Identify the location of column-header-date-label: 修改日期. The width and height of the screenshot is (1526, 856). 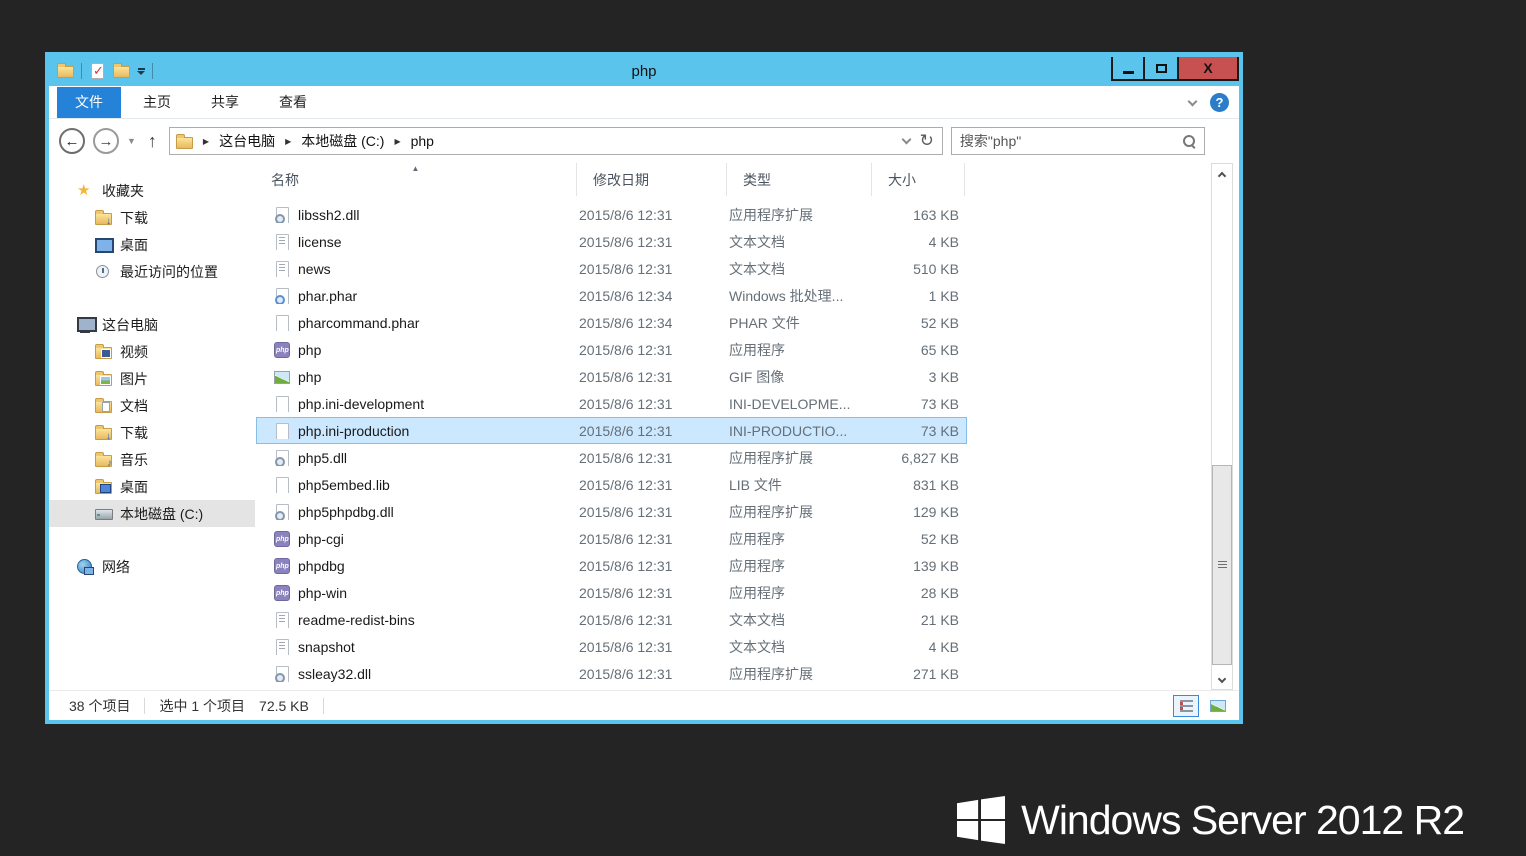
(621, 180).